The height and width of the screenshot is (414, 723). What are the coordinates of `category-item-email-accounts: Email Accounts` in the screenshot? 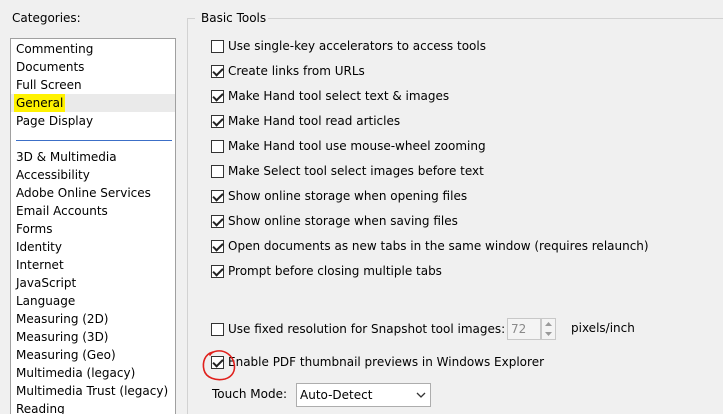 It's located at (62, 211).